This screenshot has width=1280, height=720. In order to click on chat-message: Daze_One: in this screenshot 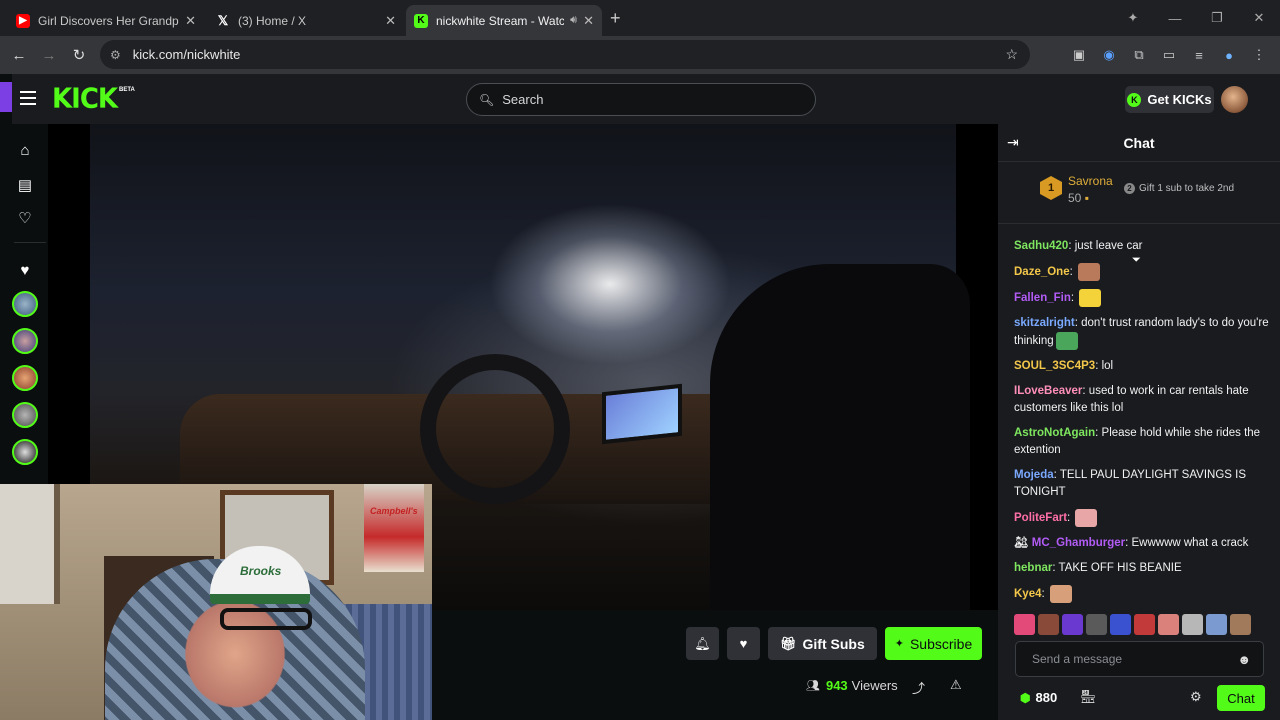, I will do `click(1143, 272)`.